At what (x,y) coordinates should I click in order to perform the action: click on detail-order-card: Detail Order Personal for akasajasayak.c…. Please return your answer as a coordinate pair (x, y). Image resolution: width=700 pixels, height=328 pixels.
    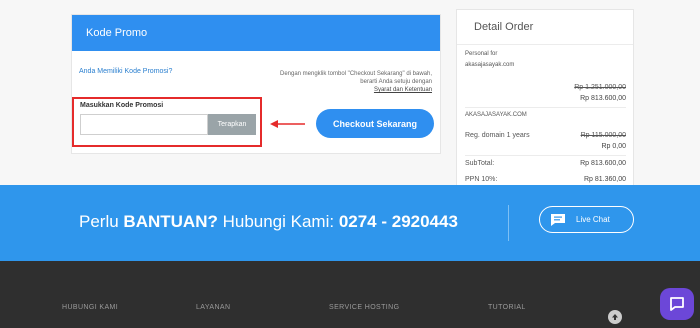
    Looking at the image, I should click on (545, 99).